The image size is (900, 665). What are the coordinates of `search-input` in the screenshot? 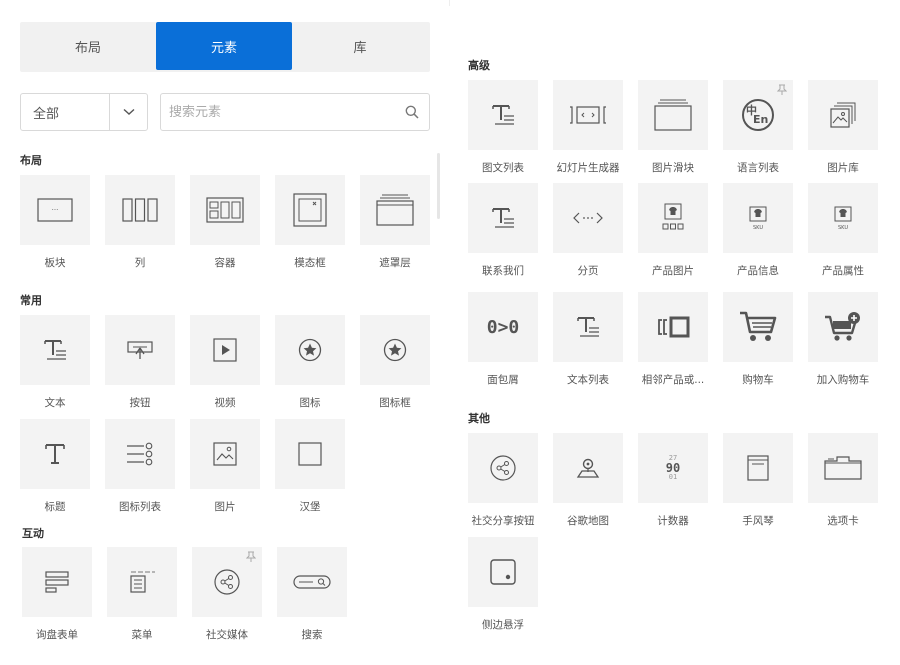 It's located at (278, 112).